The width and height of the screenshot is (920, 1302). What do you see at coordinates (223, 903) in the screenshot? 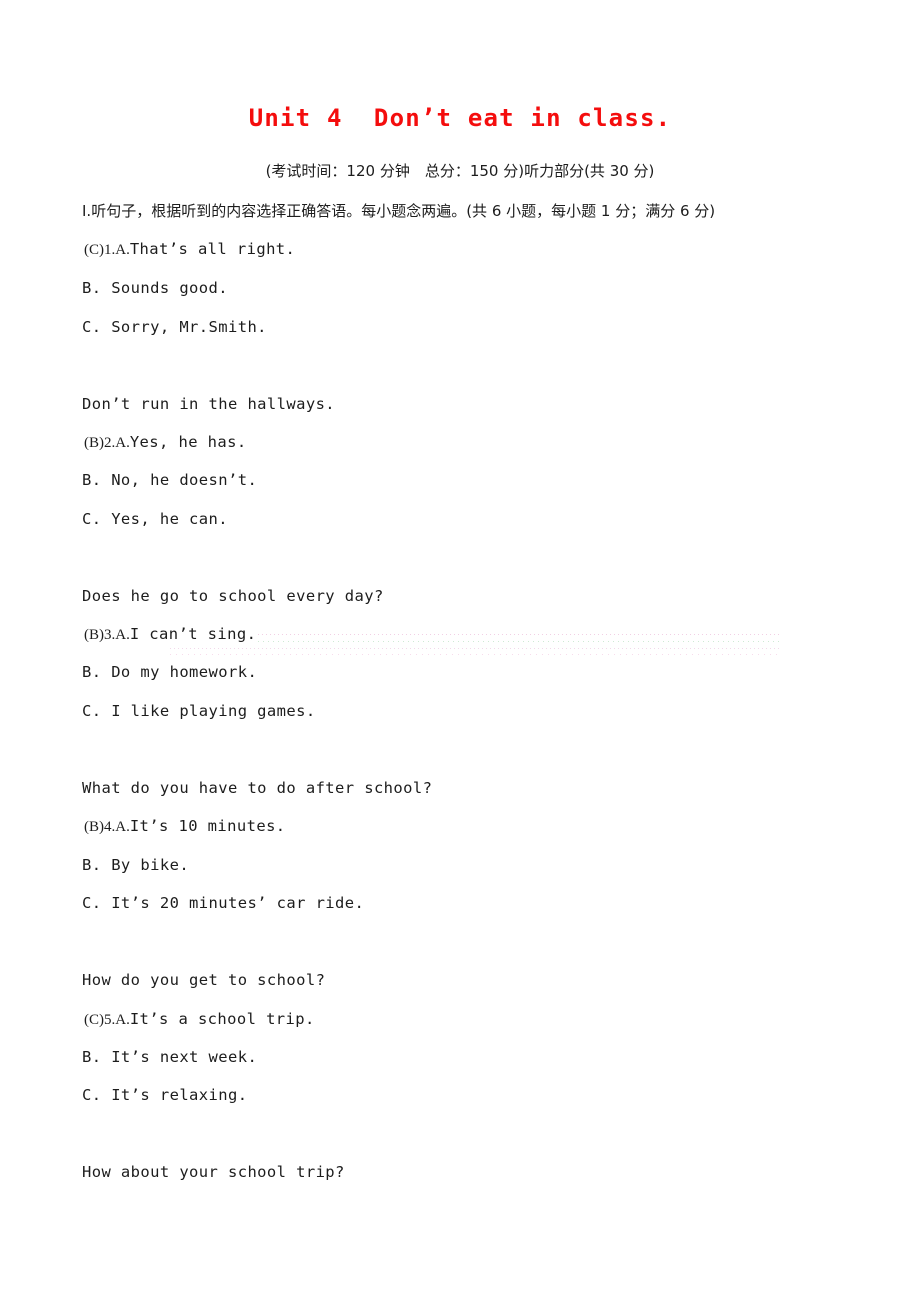
I see `option-line-4-c: C. It’s 20 minutes’ car ride.` at bounding box center [223, 903].